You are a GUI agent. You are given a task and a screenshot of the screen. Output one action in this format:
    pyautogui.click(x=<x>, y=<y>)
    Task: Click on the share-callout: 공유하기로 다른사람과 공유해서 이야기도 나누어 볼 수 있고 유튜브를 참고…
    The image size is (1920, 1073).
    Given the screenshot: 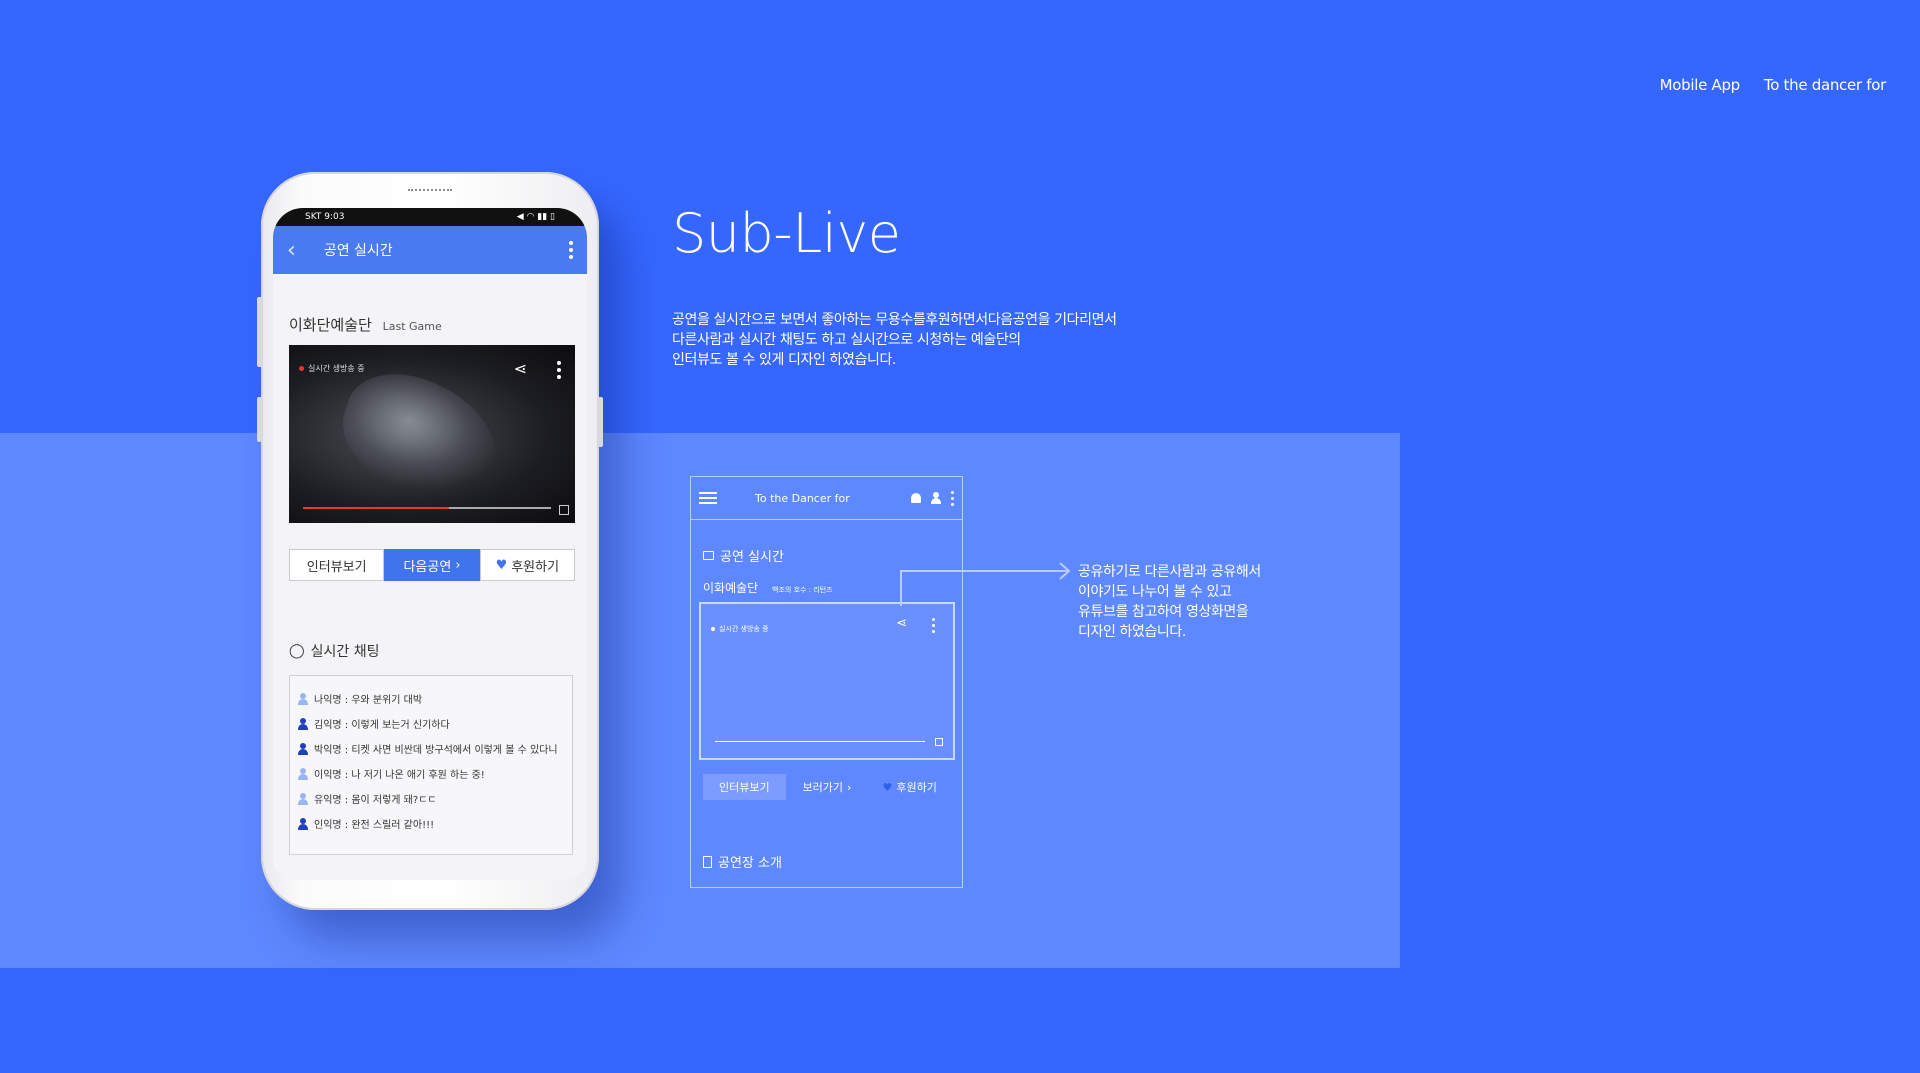 What is the action you would take?
    pyautogui.click(x=1169, y=602)
    